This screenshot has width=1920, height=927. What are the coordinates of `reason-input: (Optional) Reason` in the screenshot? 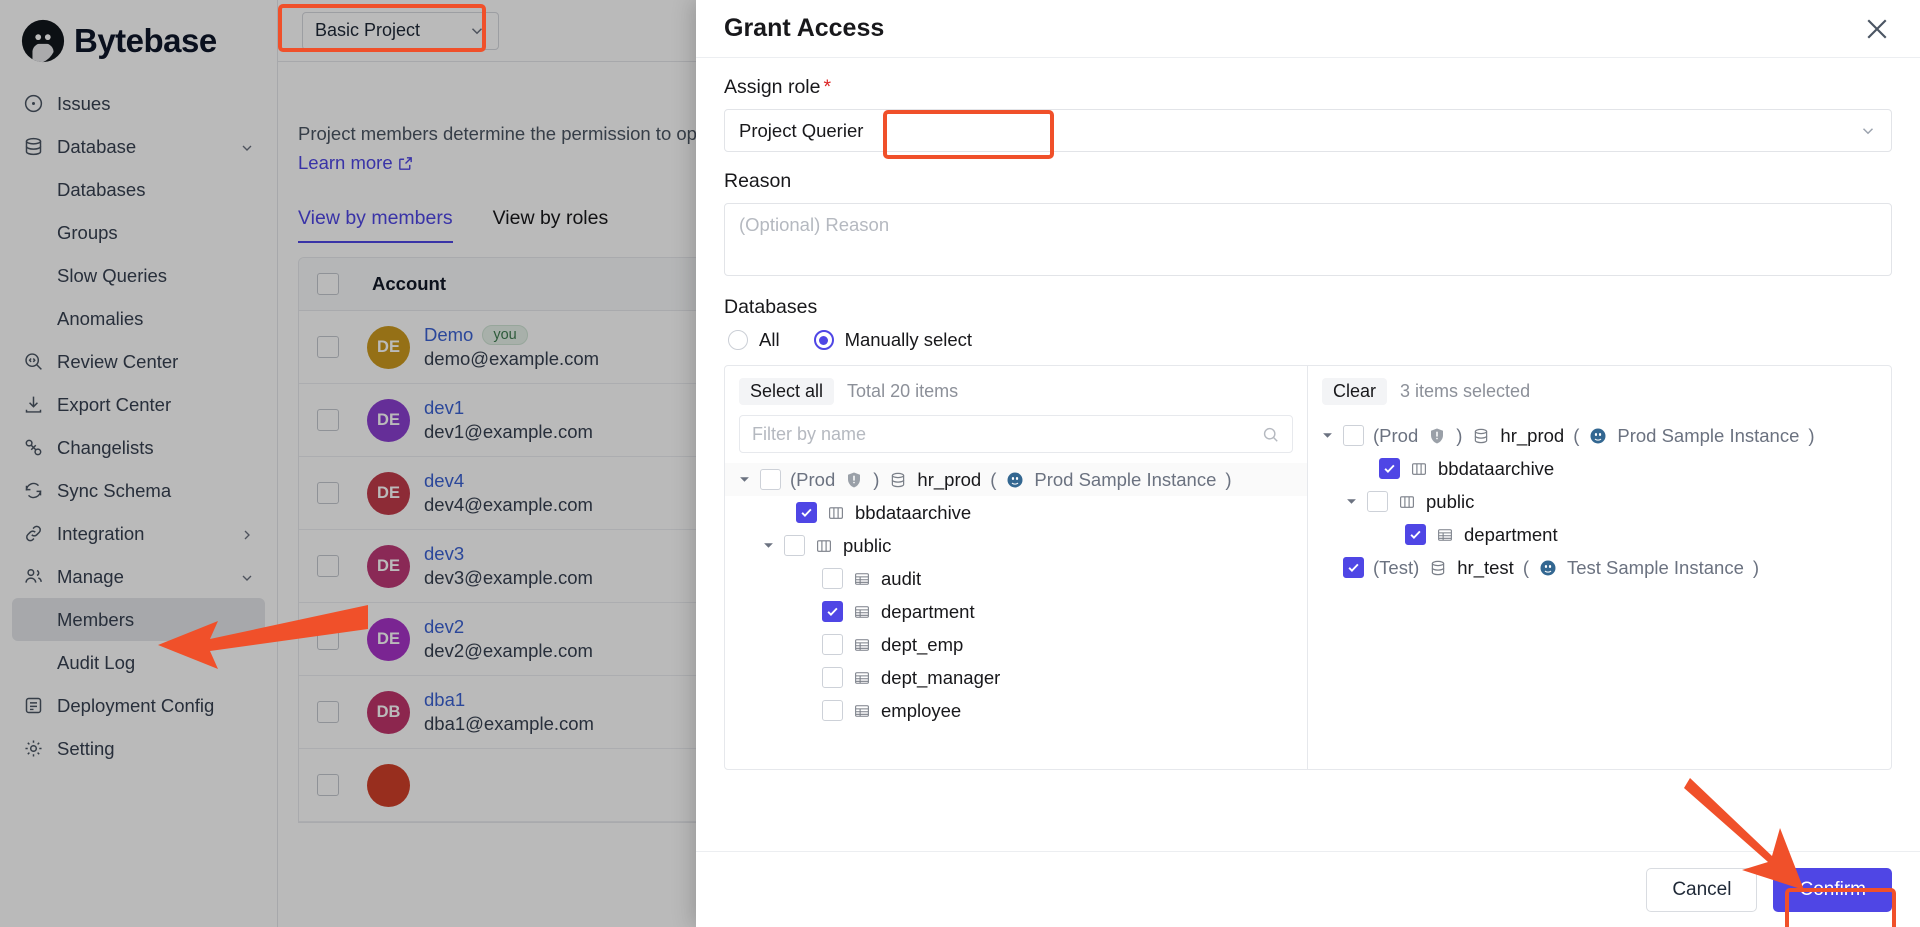 It's located at (1308, 239).